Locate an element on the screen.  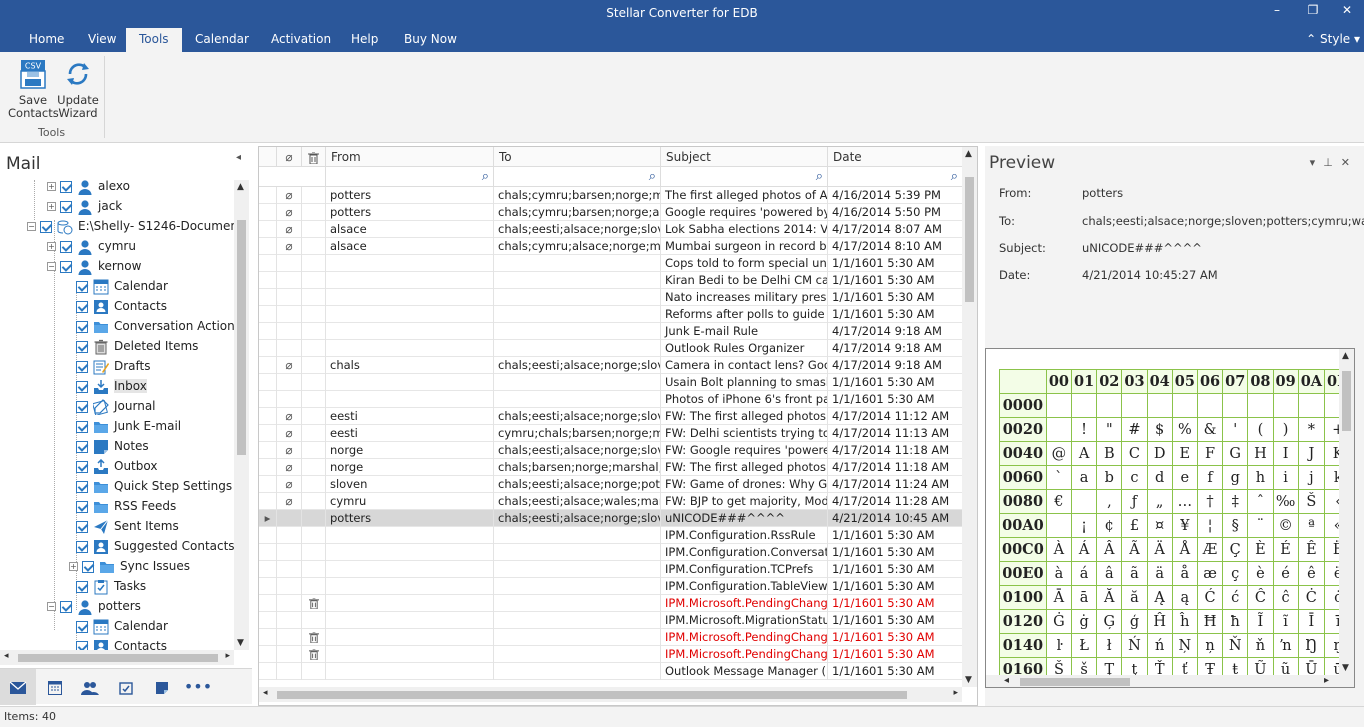
tree-item-e-shelly-s1246-documents: − E:\Shelly- S1246-Documents\ is located at coordinates (130, 226).